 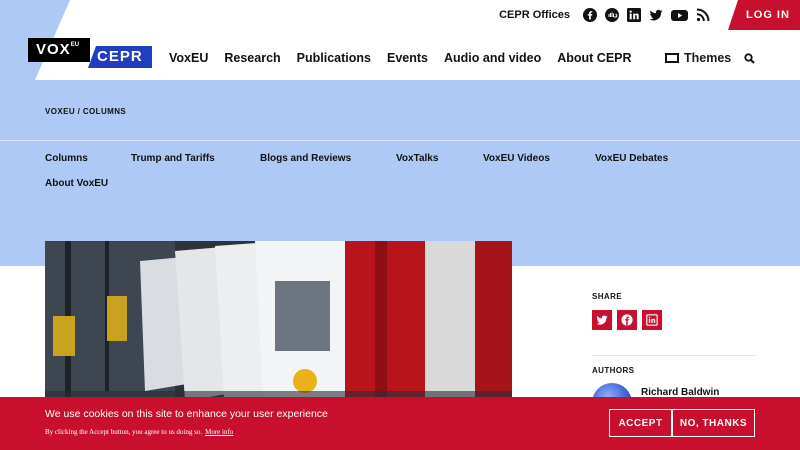 I want to click on share-label: SHARE, so click(x=607, y=296).